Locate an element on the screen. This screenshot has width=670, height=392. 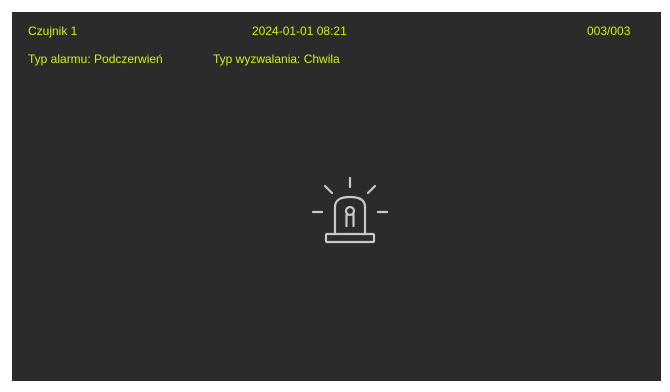
sensor-name: Czujnik 1 is located at coordinates (53, 31).